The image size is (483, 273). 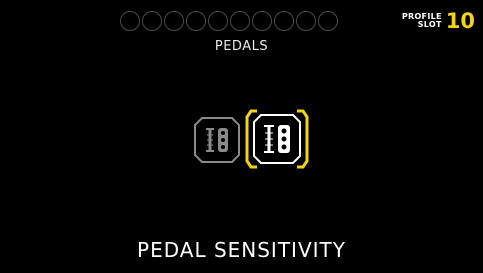 I want to click on page-title: PEDALS, so click(x=241, y=46).